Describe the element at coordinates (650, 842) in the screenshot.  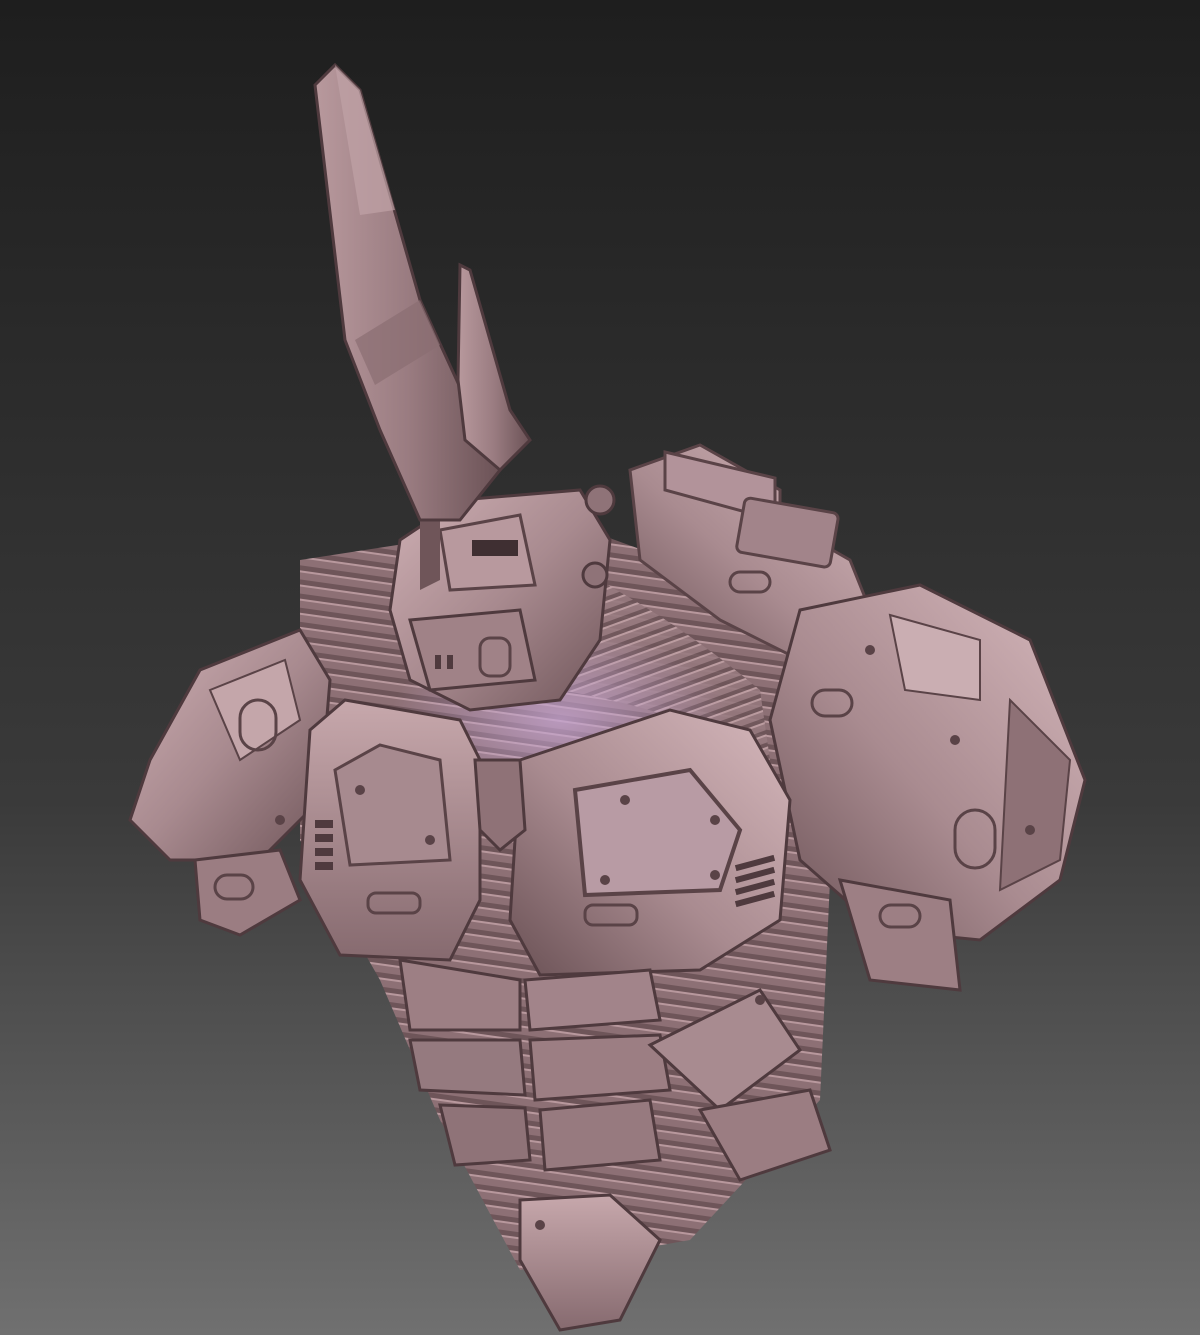
I see `right-chest-plate` at that location.